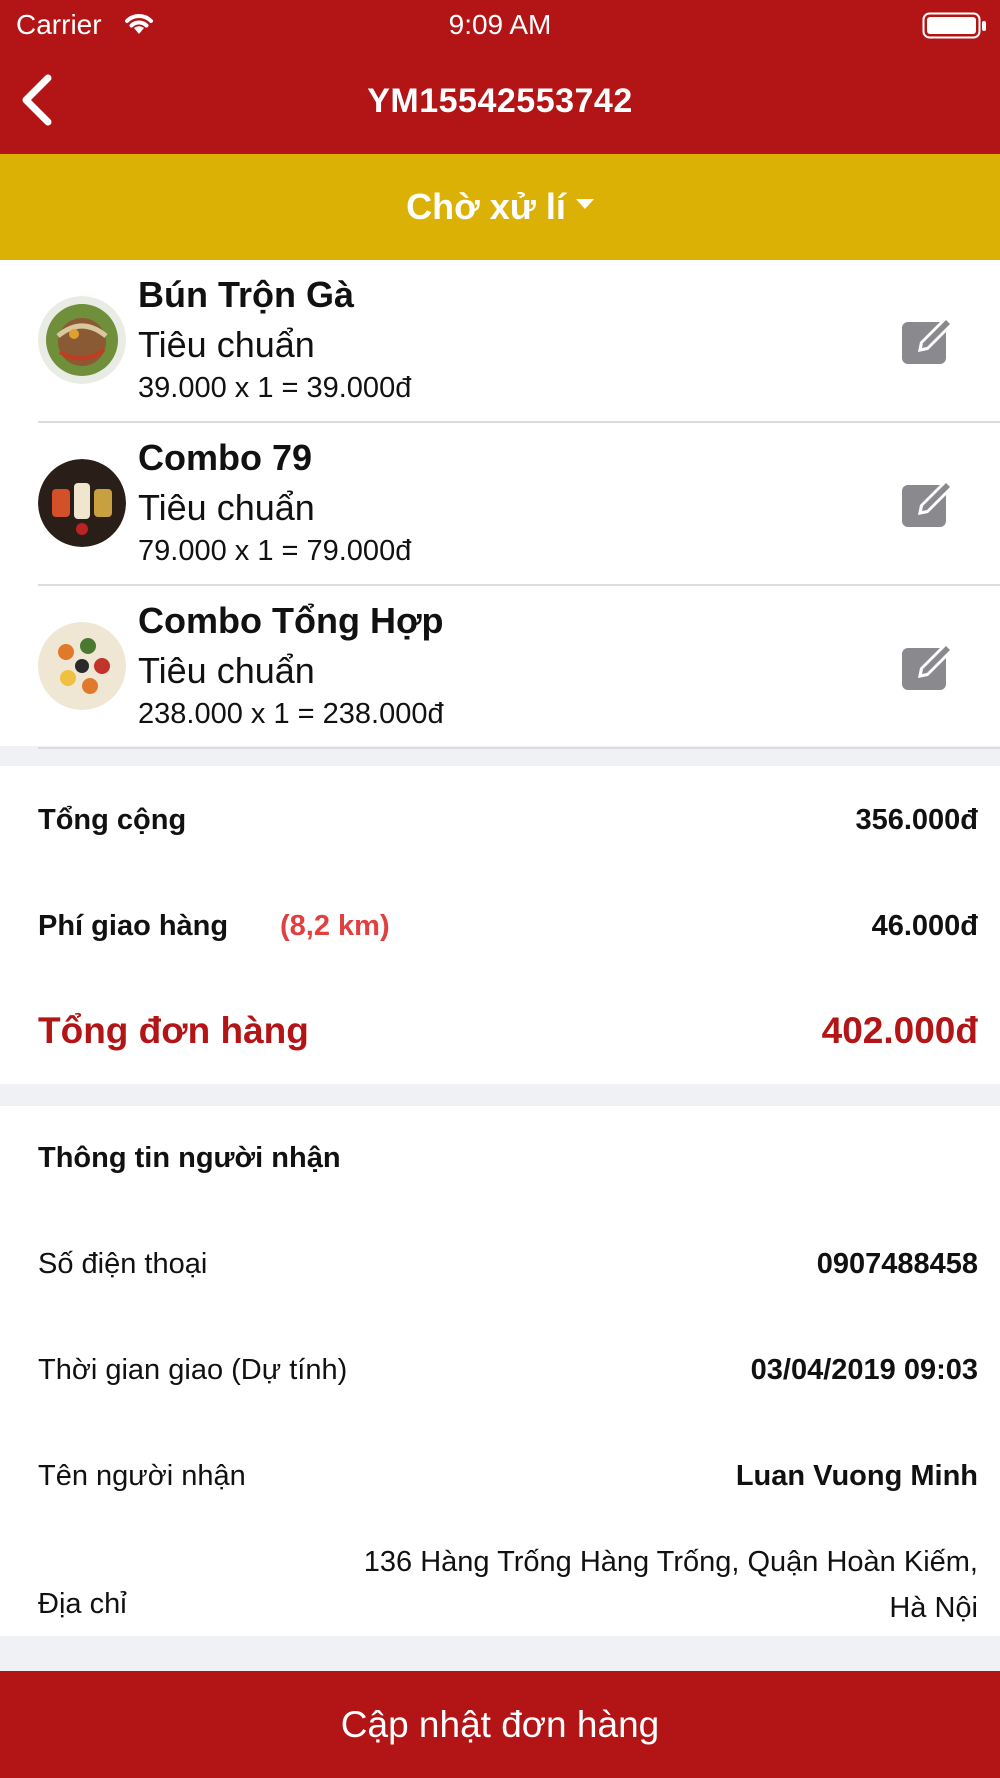 The image size is (1000, 1778). What do you see at coordinates (189, 1158) in the screenshot?
I see `section-title: Thông tin người nhận` at bounding box center [189, 1158].